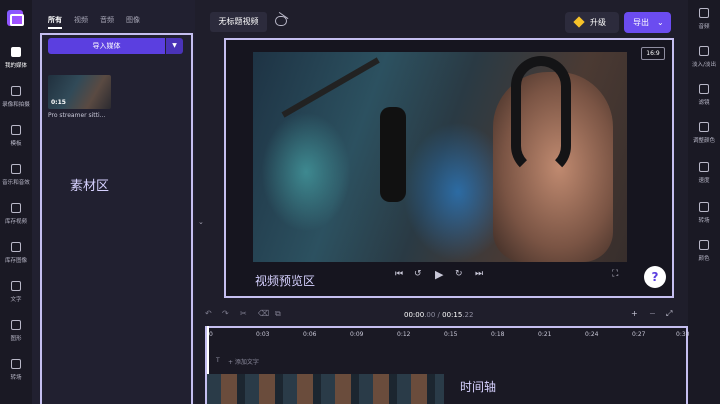  I want to click on zoom-in-icon: +, so click(634, 313).